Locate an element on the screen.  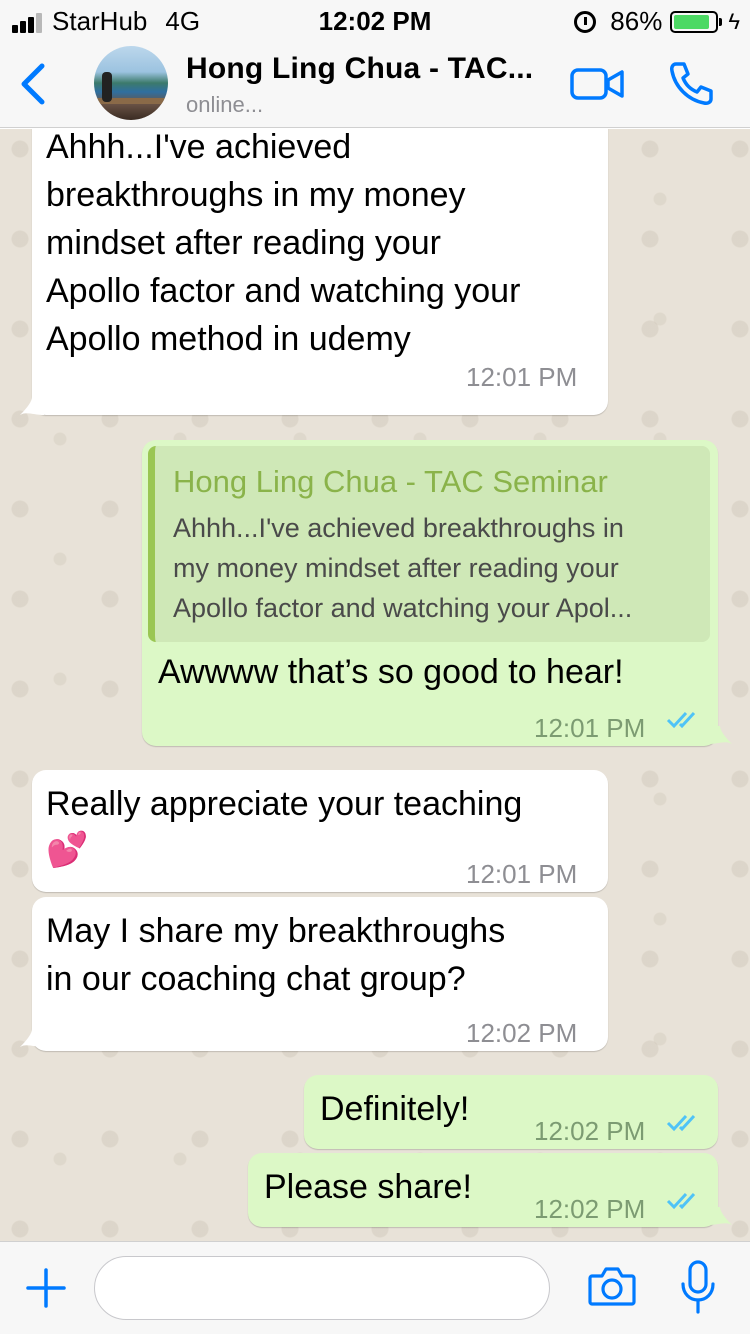
message-outgoing: Definitely! 12:02 PM is located at coordinates (511, 1112).